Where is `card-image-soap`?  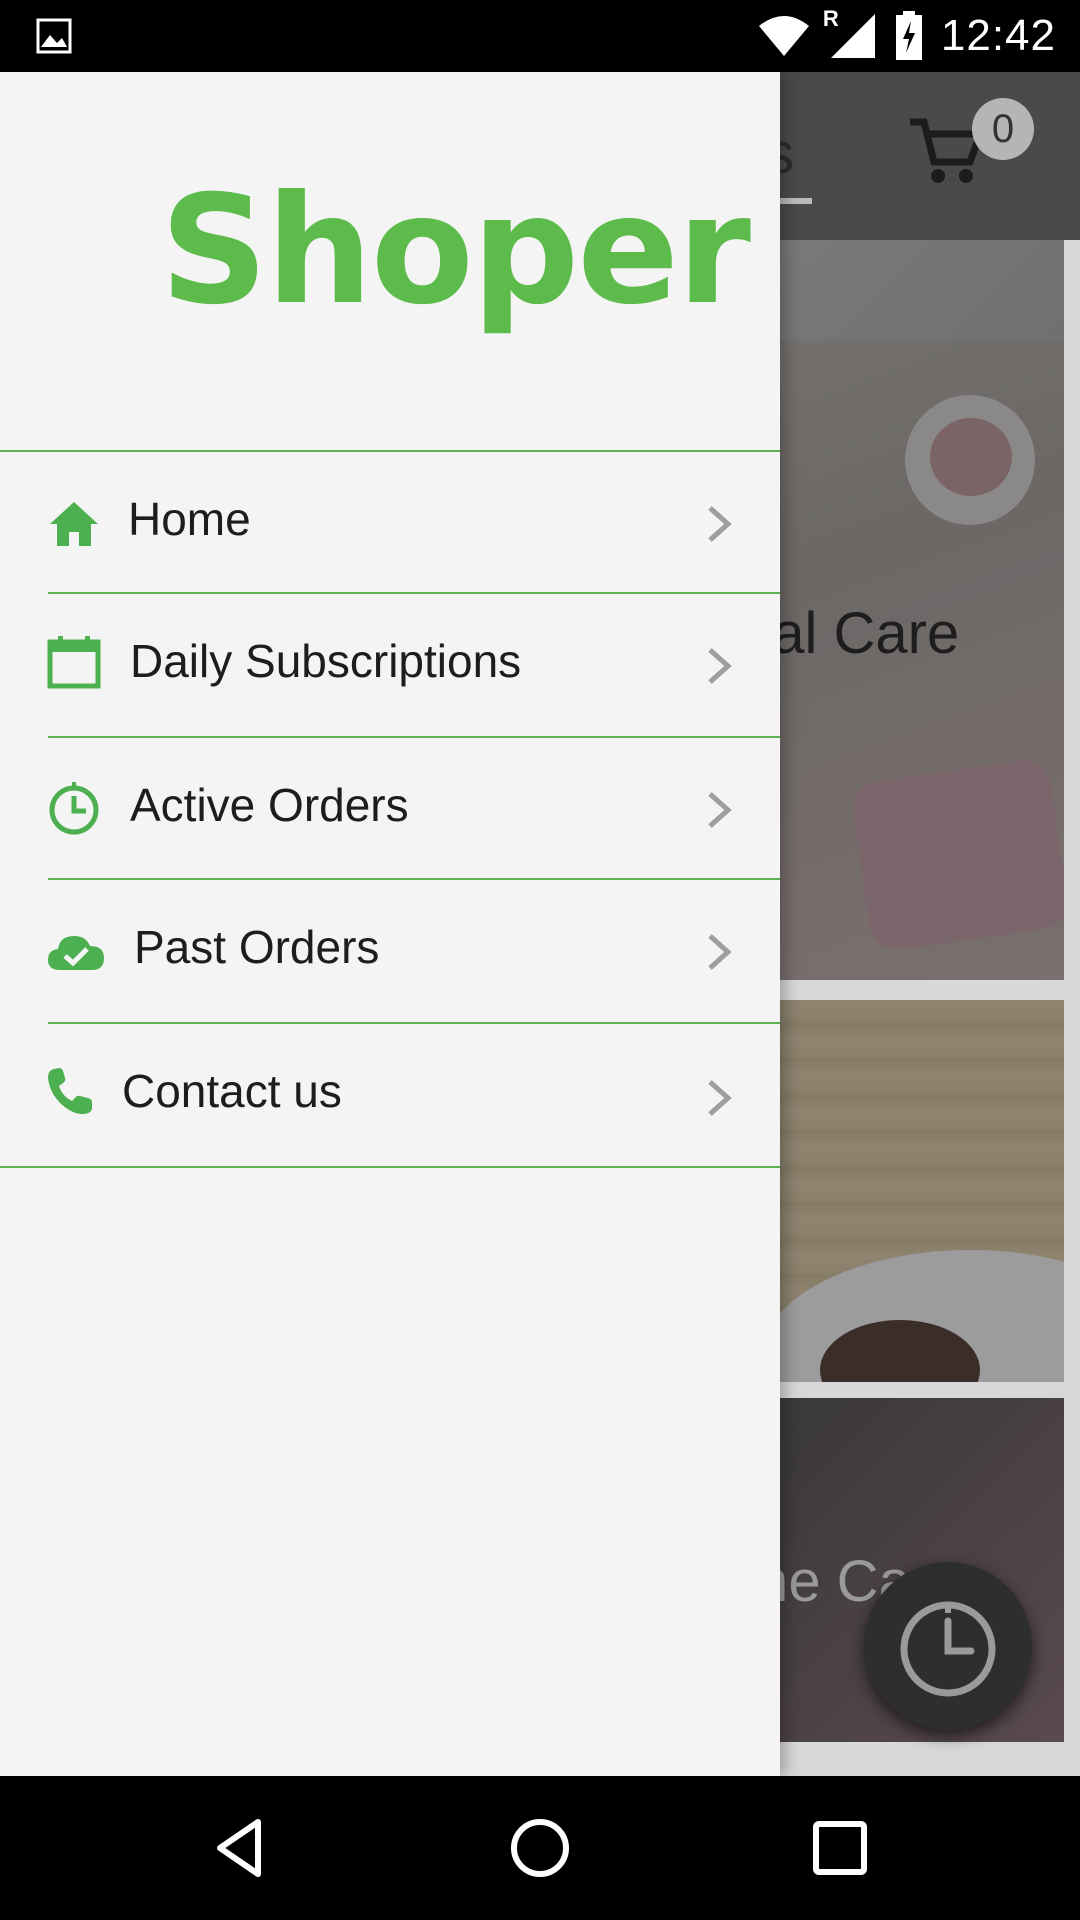 card-image-soap is located at coordinates (956, 855).